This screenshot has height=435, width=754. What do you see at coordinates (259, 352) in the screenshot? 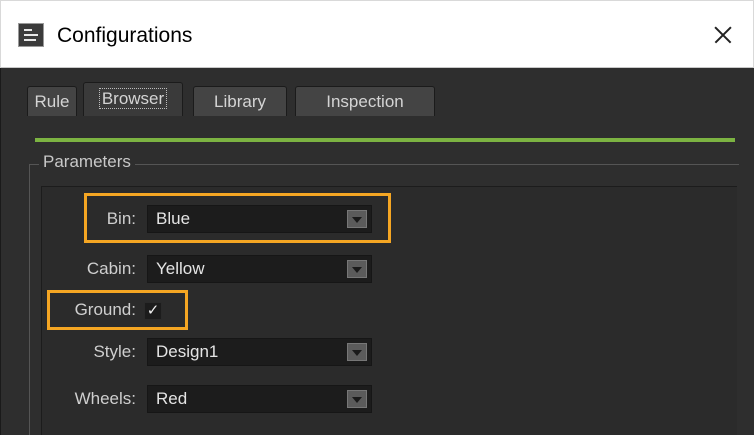
I see `style-dropdown: Design1` at bounding box center [259, 352].